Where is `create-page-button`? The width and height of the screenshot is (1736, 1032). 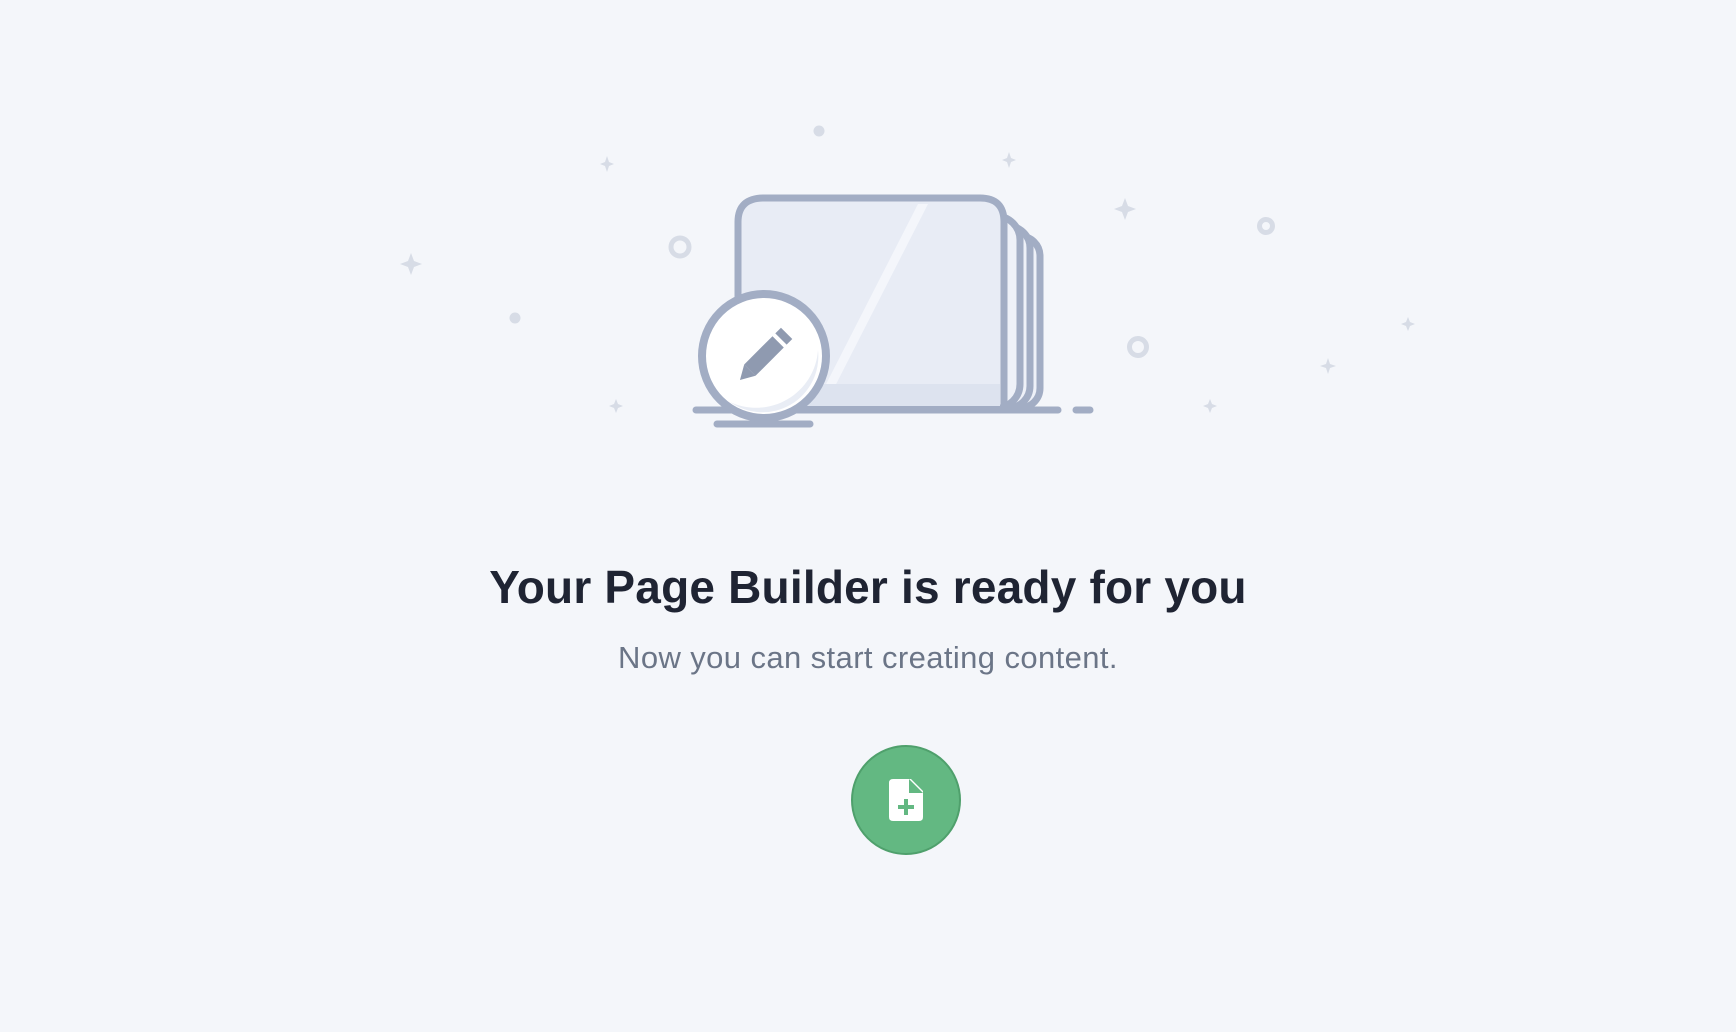 create-page-button is located at coordinates (906, 800).